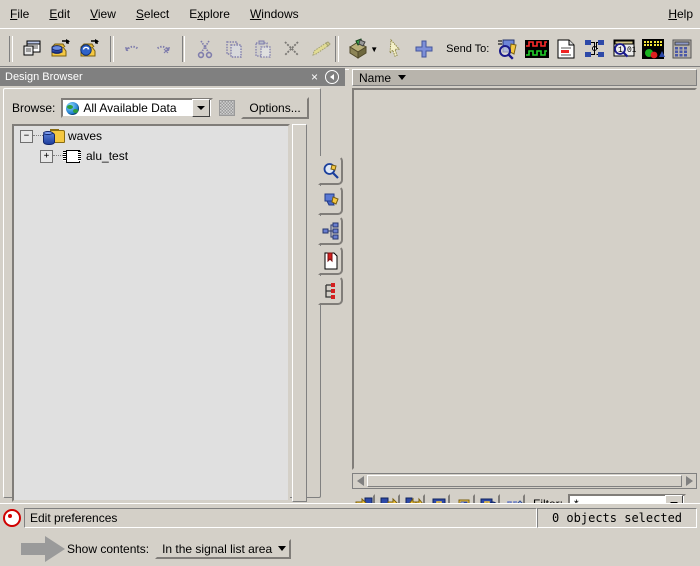 Image resolution: width=700 pixels, height=566 pixels. I want to click on menu-edit: Edit, so click(59, 14).